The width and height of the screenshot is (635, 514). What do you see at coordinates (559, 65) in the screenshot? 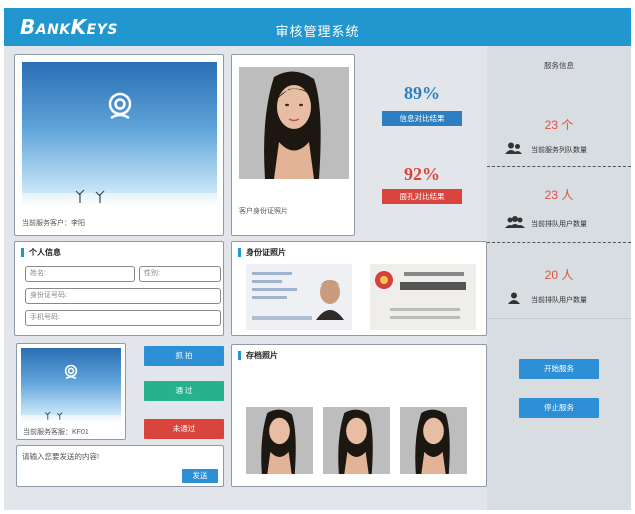
I see `service-info-title: 服务信息` at bounding box center [559, 65].